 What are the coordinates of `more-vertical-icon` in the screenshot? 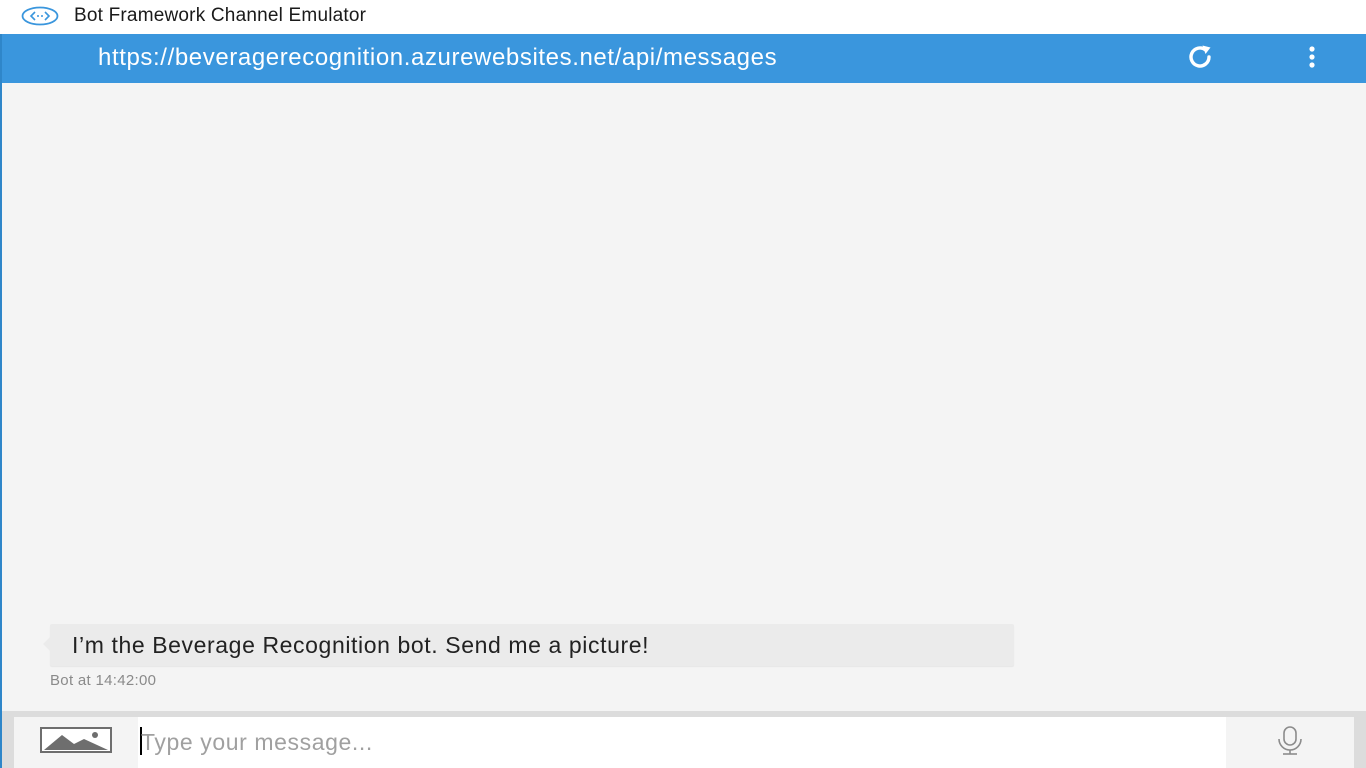 It's located at (1312, 59).